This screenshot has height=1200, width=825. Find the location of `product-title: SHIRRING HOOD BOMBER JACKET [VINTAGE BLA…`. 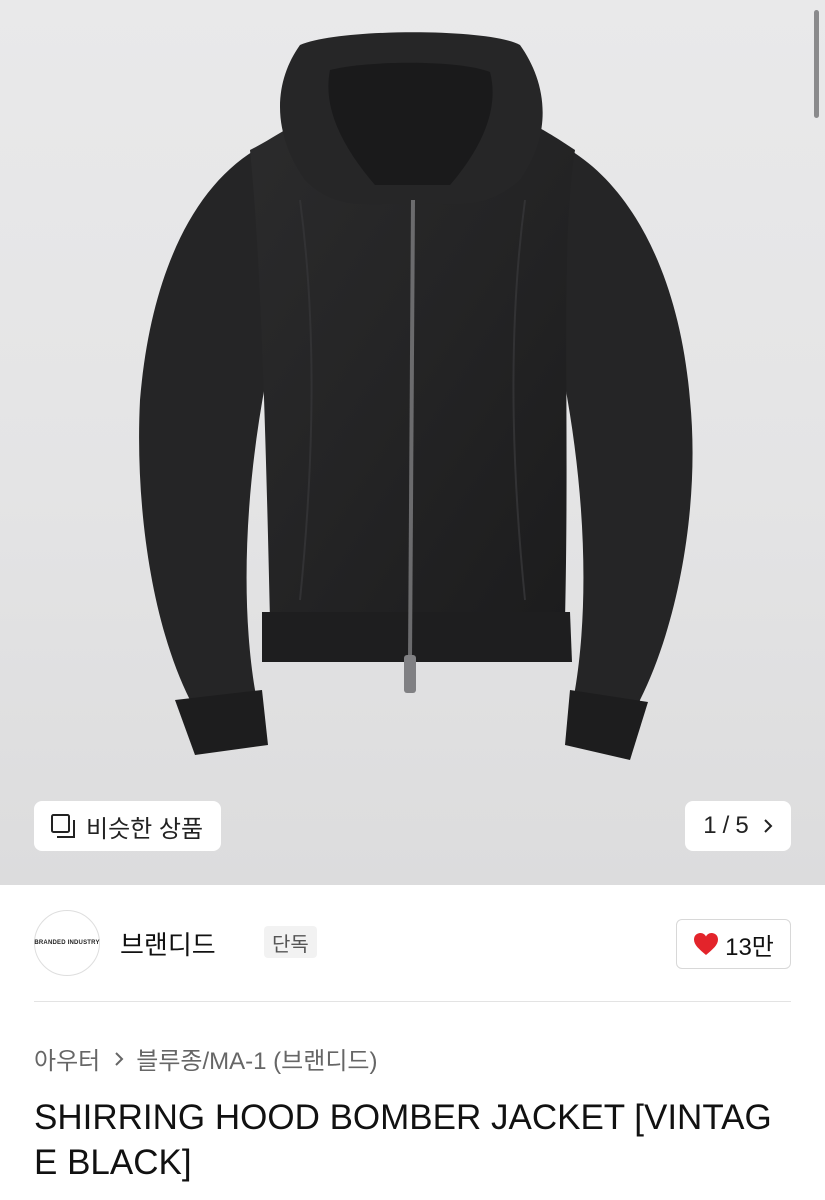

product-title: SHIRRING HOOD BOMBER JACKET [VINTAGE BLA… is located at coordinates (403, 1140).